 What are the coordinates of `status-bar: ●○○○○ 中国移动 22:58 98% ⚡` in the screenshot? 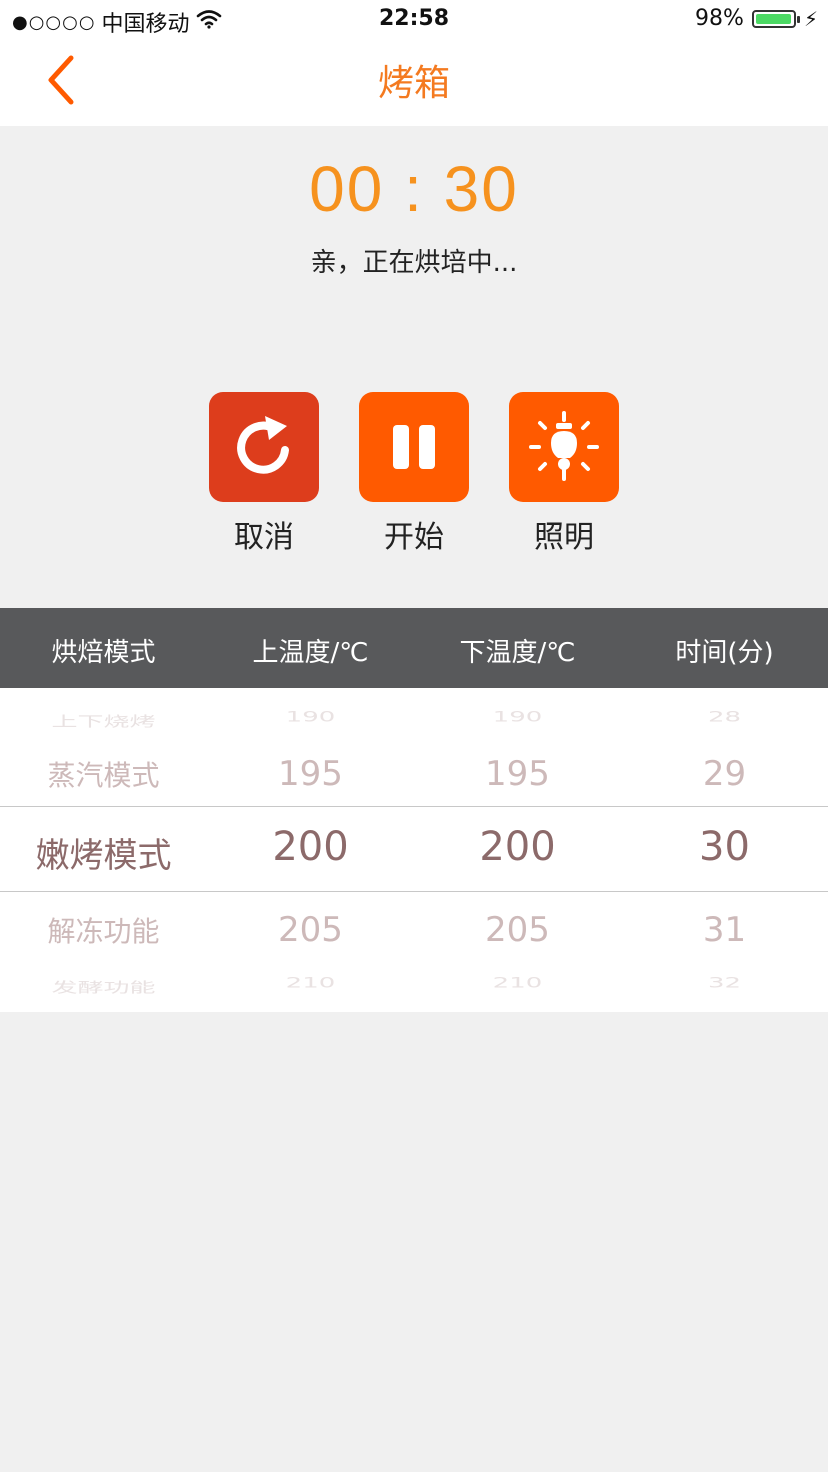 It's located at (414, 20).